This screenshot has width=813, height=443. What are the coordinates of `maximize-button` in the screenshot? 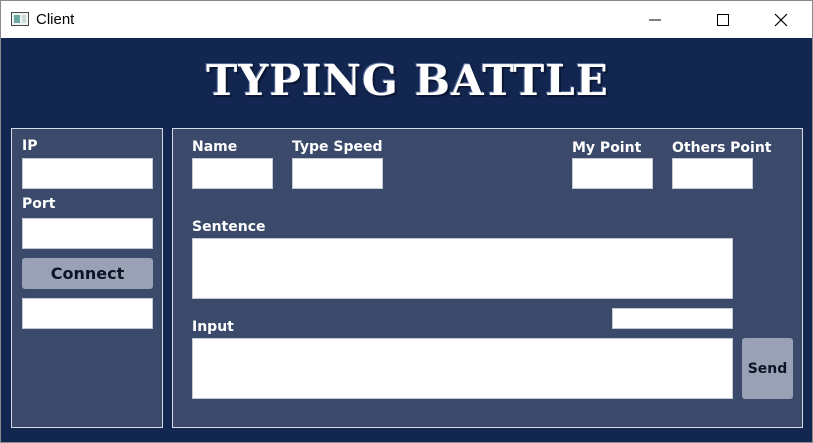 It's located at (724, 20).